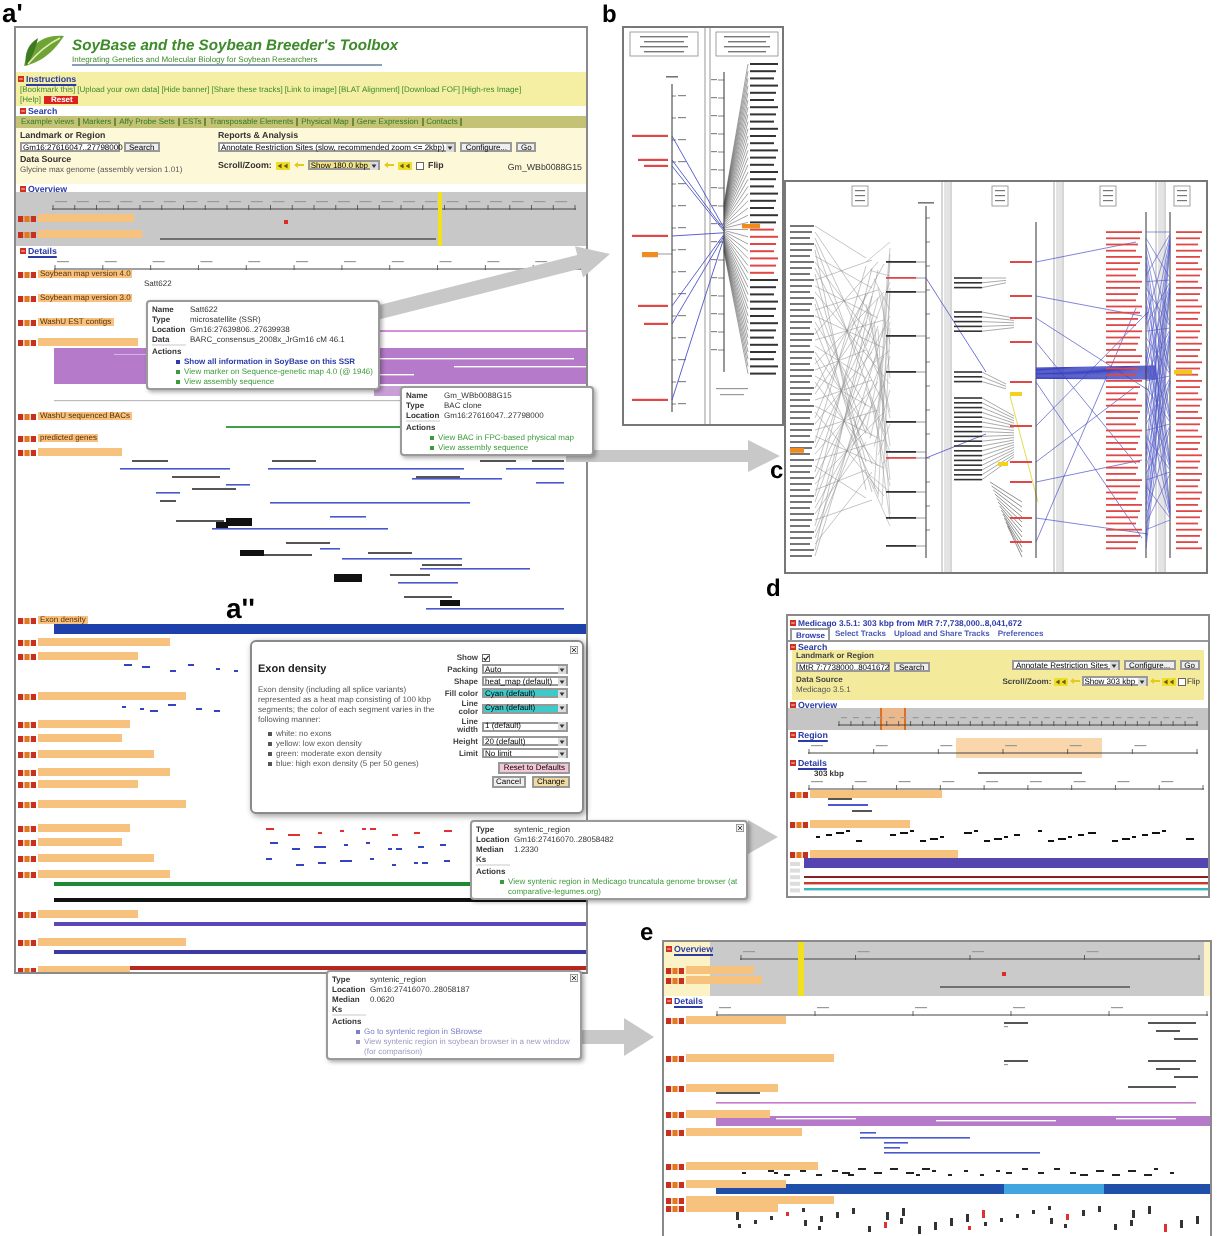 Image resolution: width=1224 pixels, height=1236 pixels. What do you see at coordinates (893, 719) in the screenshot?
I see `region-highlight` at bounding box center [893, 719].